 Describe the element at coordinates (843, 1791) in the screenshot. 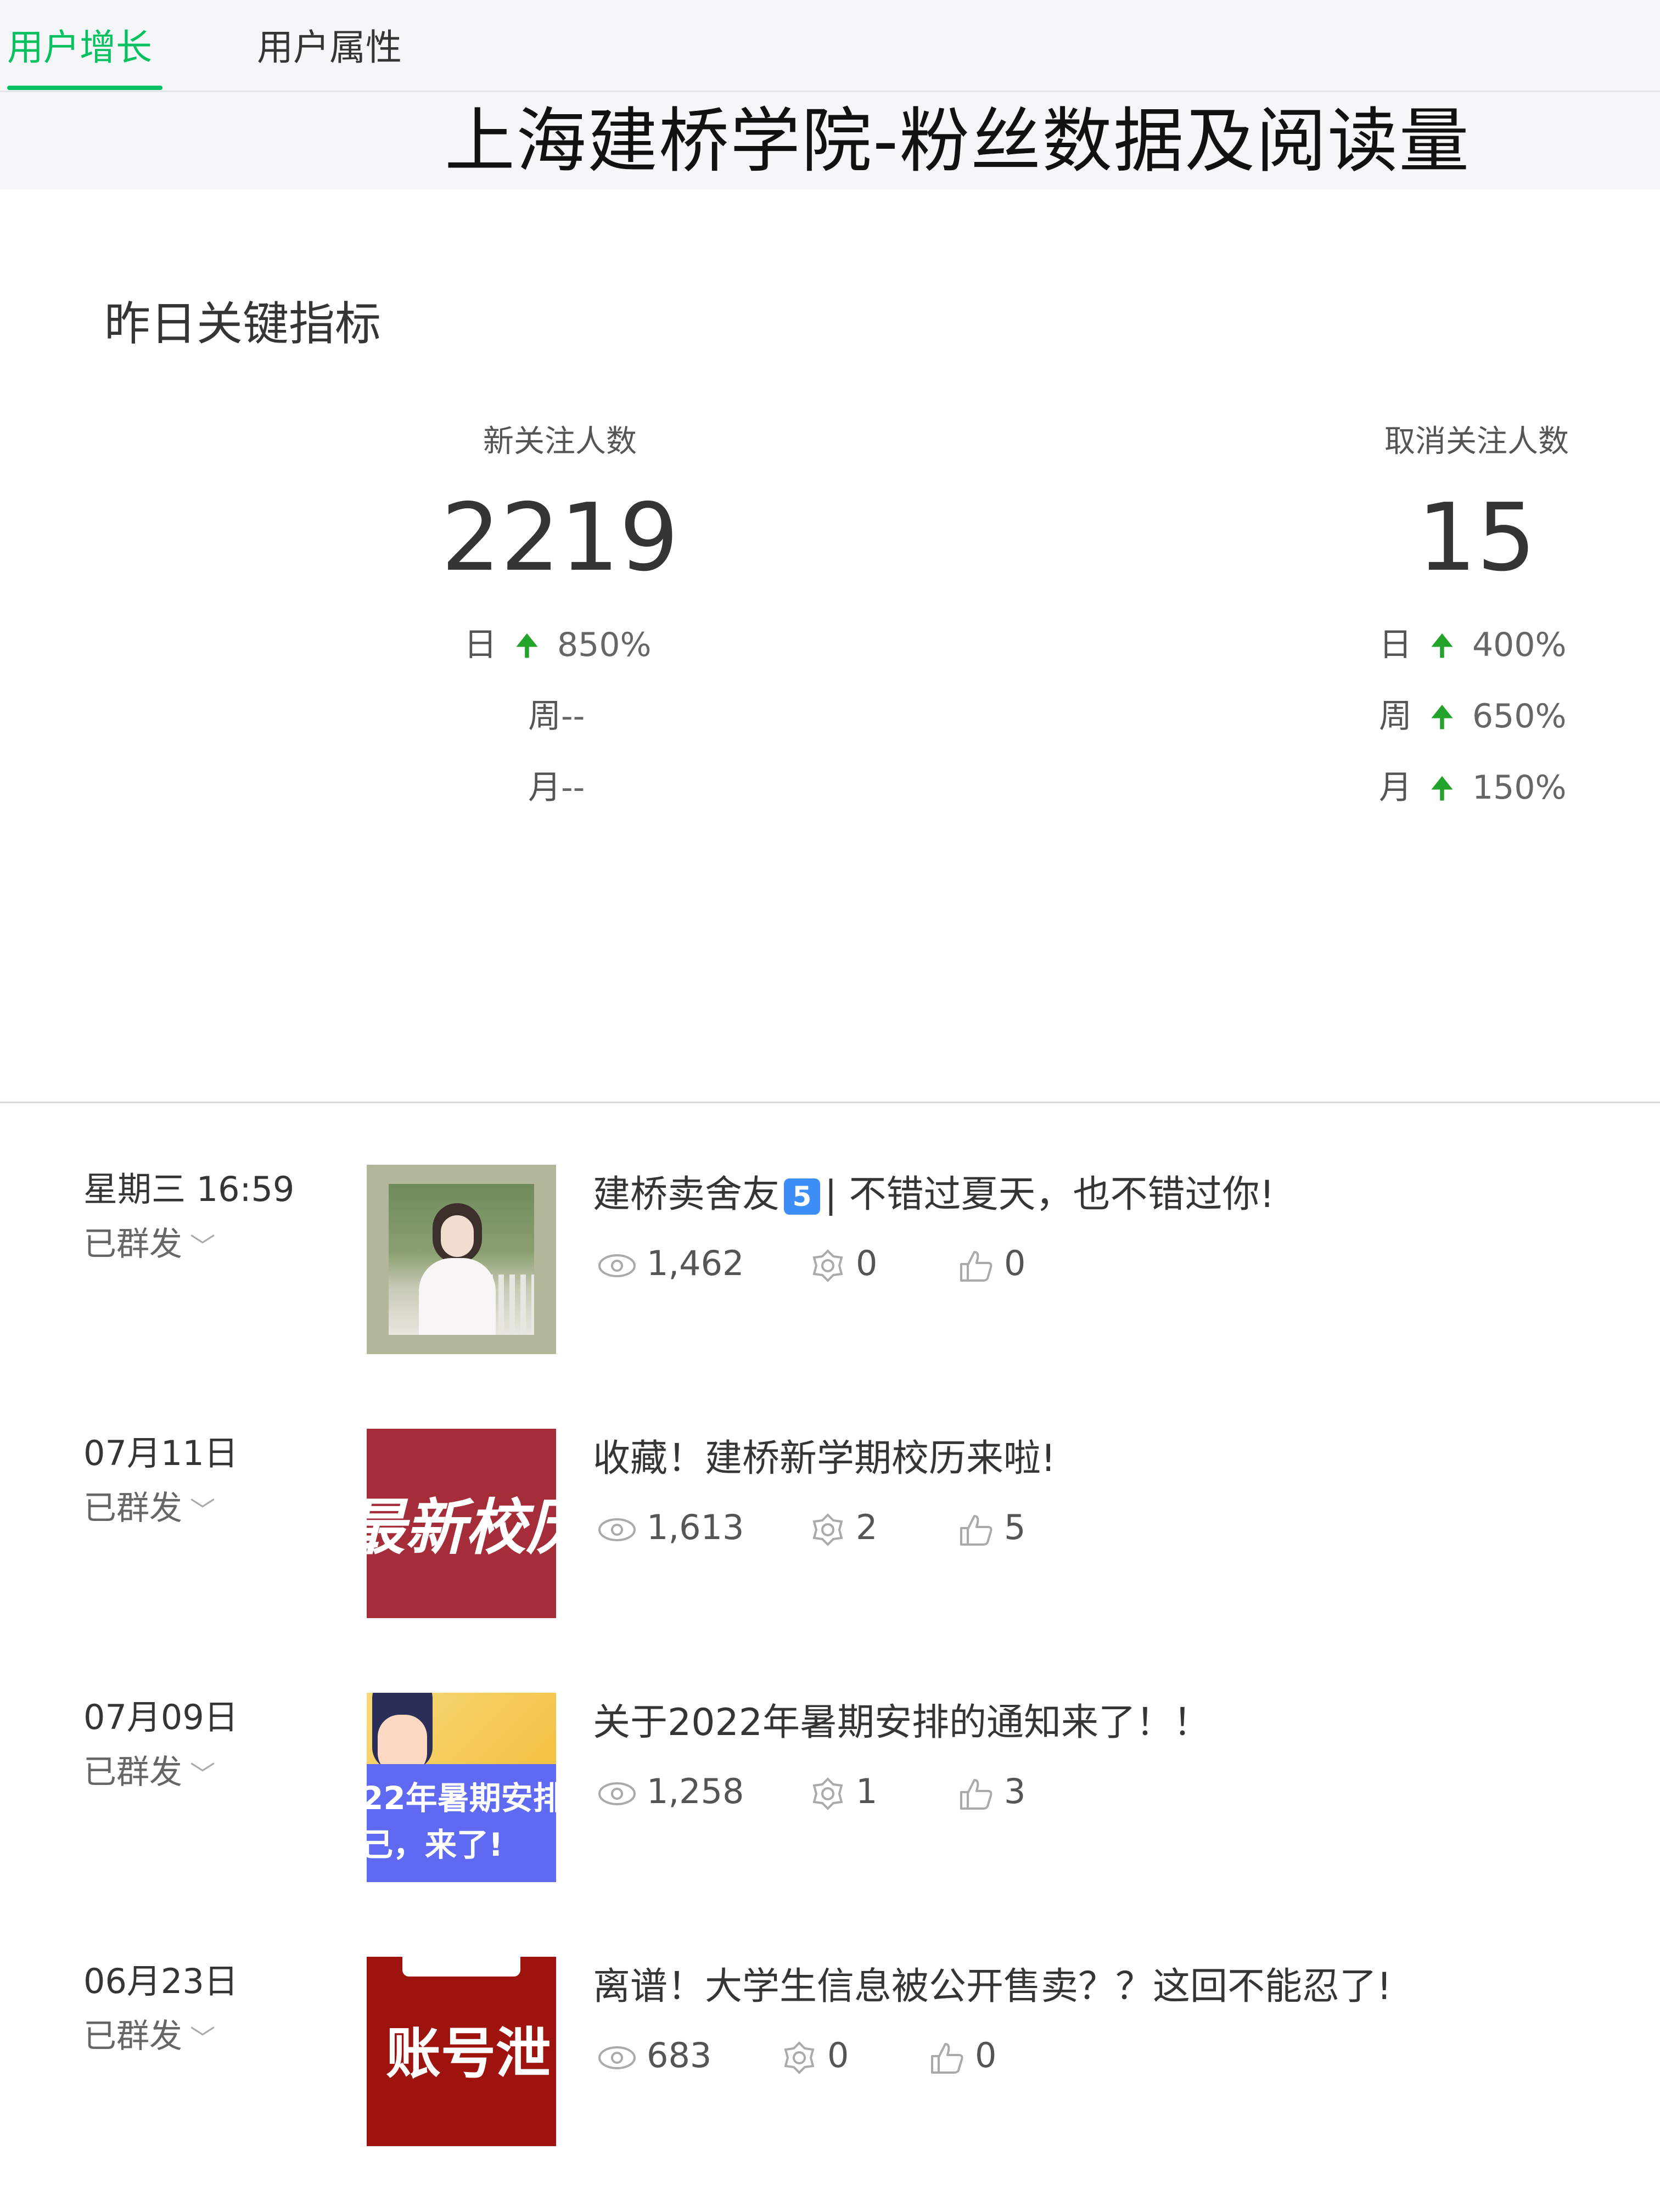

I see `share-count: 1` at that location.